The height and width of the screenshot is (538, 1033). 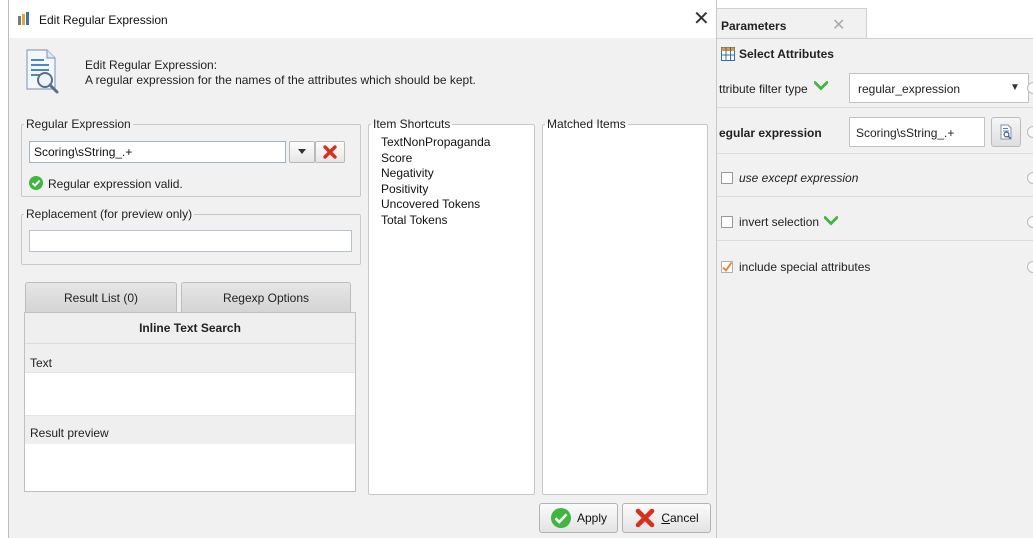 What do you see at coordinates (684, 518) in the screenshot?
I see `cancel-label-rest: ancel` at bounding box center [684, 518].